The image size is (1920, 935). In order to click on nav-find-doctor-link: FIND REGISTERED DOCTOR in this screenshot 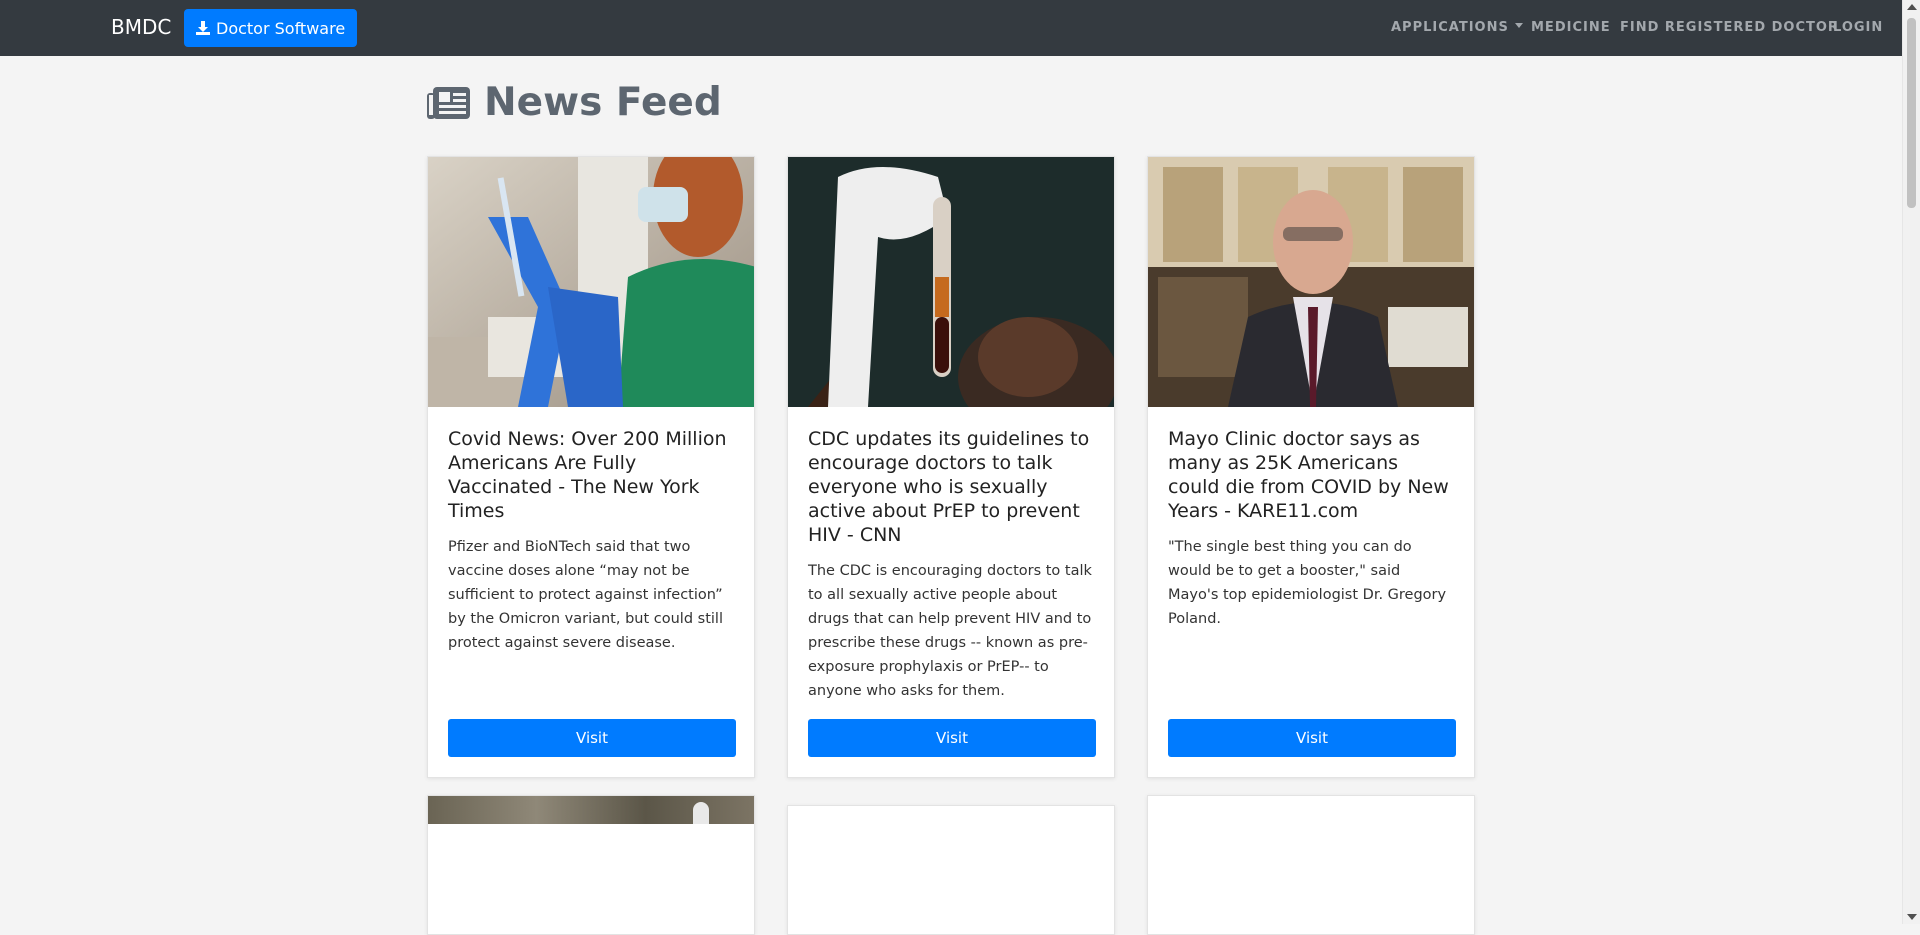, I will do `click(1729, 27)`.